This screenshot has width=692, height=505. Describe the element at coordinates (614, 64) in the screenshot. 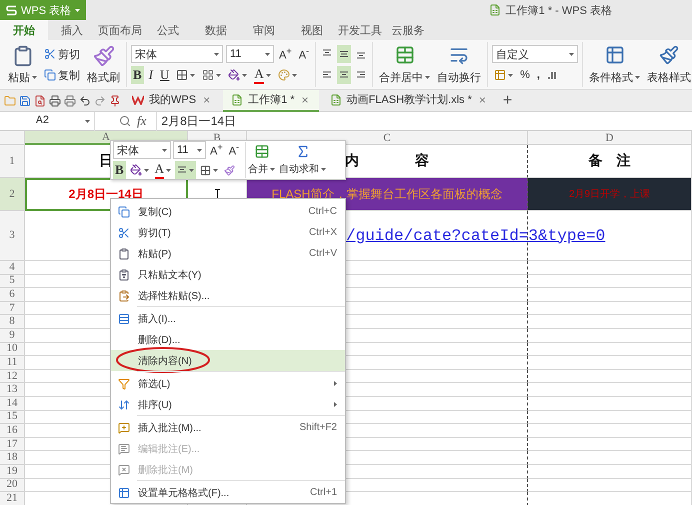

I see `conditional-format-button: 条件格式` at that location.